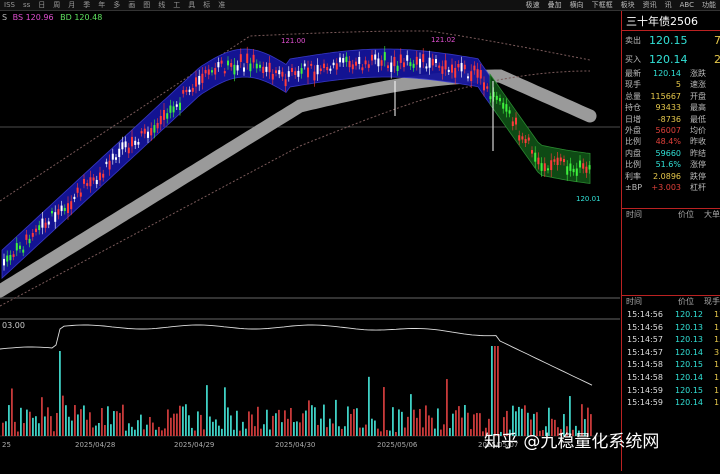 The height and width of the screenshot is (474, 720). What do you see at coordinates (633, 85) in the screenshot?
I see `stat-key: 现手` at bounding box center [633, 85].